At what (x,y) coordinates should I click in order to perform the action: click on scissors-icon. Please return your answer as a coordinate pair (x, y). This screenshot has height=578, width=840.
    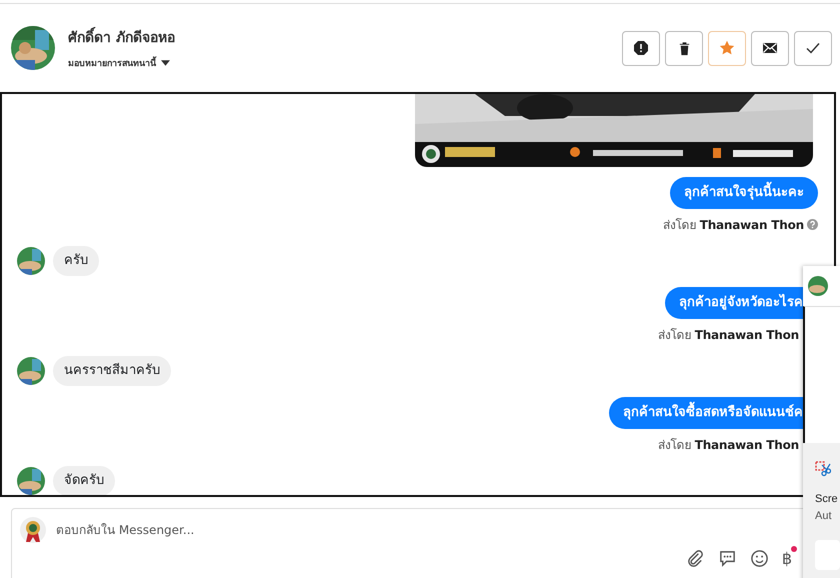
    Looking at the image, I should click on (823, 469).